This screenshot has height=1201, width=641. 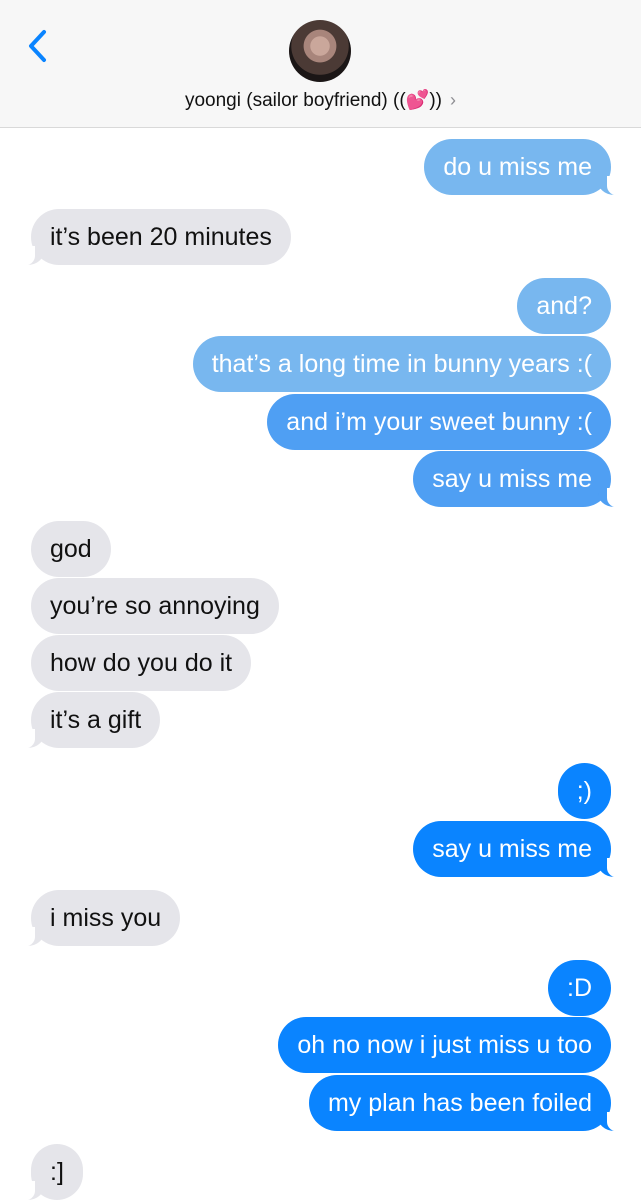 What do you see at coordinates (141, 663) in the screenshot?
I see `message-bubble-incoming: how do you do it` at bounding box center [141, 663].